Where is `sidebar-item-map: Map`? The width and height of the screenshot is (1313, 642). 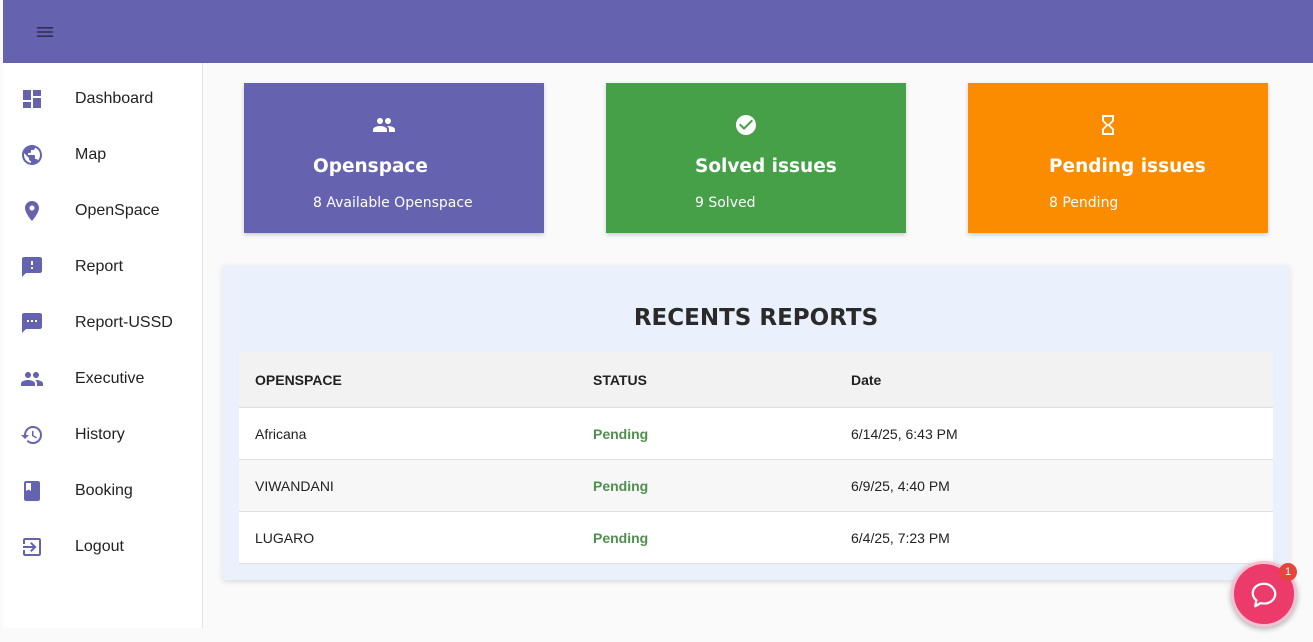
sidebar-item-map: Map is located at coordinates (102, 155).